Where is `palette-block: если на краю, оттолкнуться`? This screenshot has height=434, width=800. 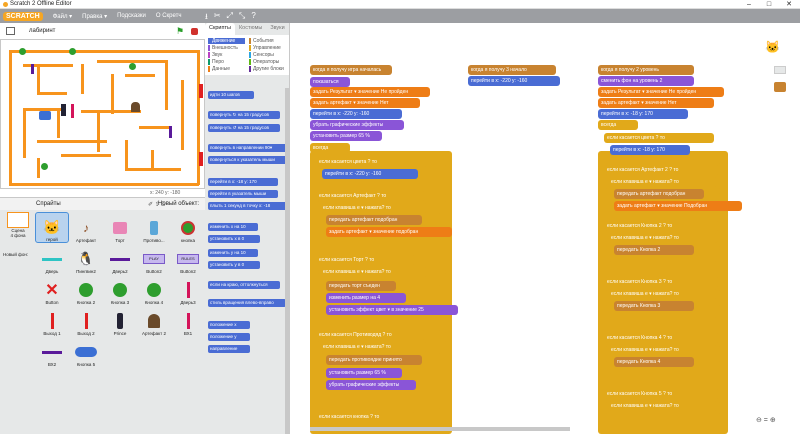
palette-block: если на краю, оттолкнуться is located at coordinates (244, 285).